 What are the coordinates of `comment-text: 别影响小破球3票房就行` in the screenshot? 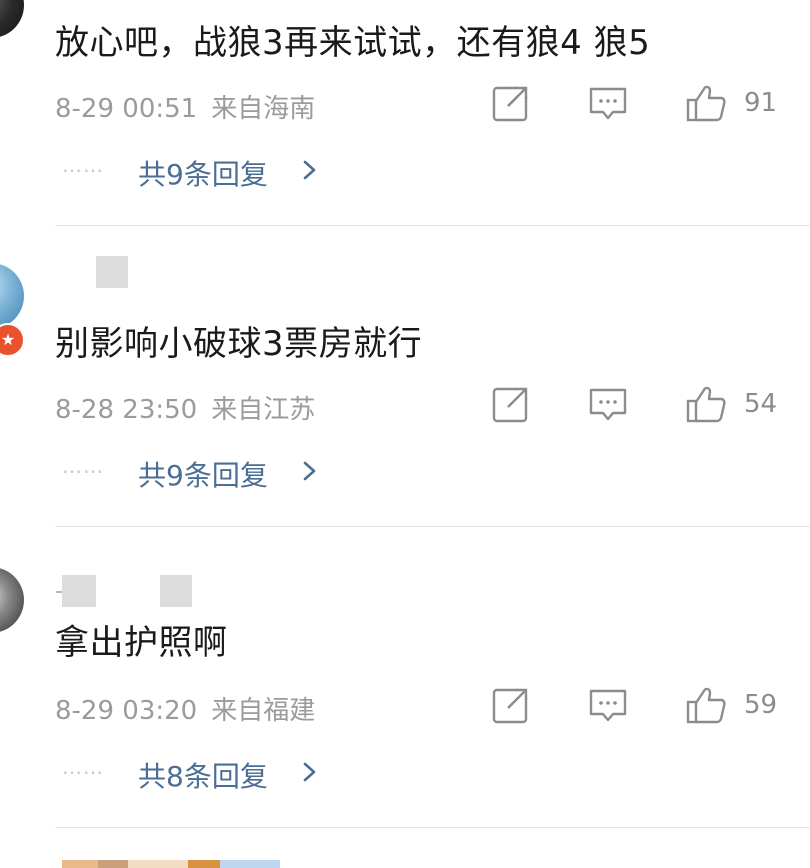 It's located at (239, 344).